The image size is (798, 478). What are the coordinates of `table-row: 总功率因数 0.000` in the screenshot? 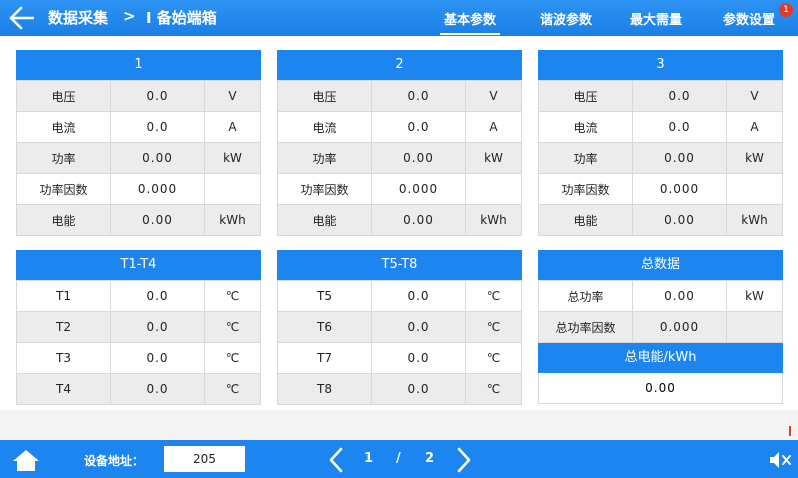 It's located at (660, 327).